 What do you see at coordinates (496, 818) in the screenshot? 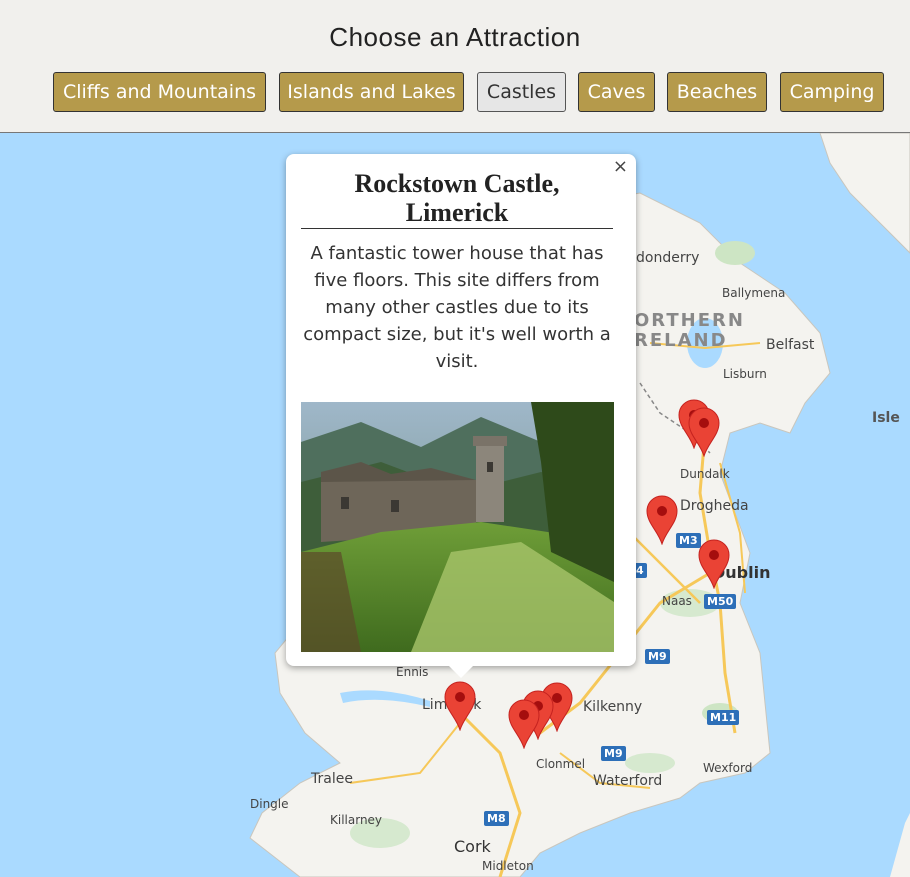
I see `road-shield-m8: M8` at bounding box center [496, 818].